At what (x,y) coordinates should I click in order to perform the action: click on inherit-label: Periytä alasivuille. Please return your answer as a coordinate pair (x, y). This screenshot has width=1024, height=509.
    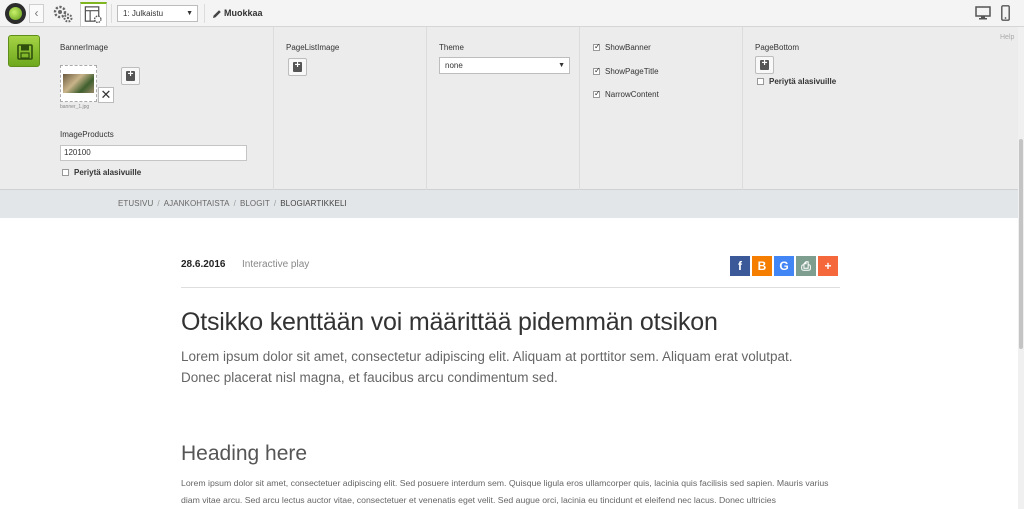
    Looking at the image, I should click on (108, 172).